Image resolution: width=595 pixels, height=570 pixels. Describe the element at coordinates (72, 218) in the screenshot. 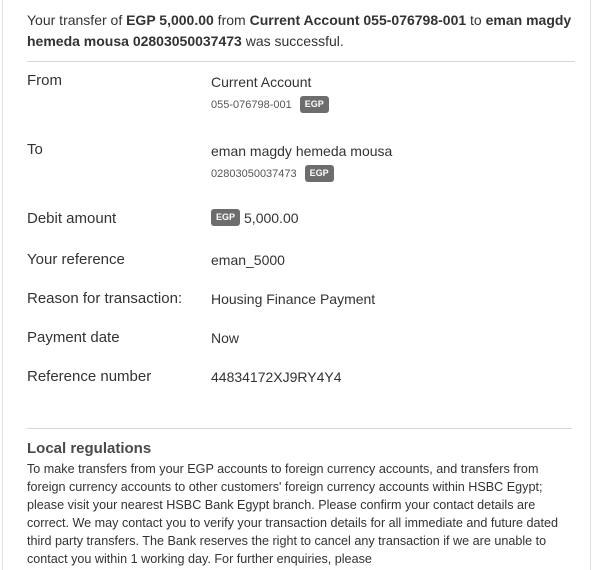

I see `debit-amount-label: Debit amount` at that location.